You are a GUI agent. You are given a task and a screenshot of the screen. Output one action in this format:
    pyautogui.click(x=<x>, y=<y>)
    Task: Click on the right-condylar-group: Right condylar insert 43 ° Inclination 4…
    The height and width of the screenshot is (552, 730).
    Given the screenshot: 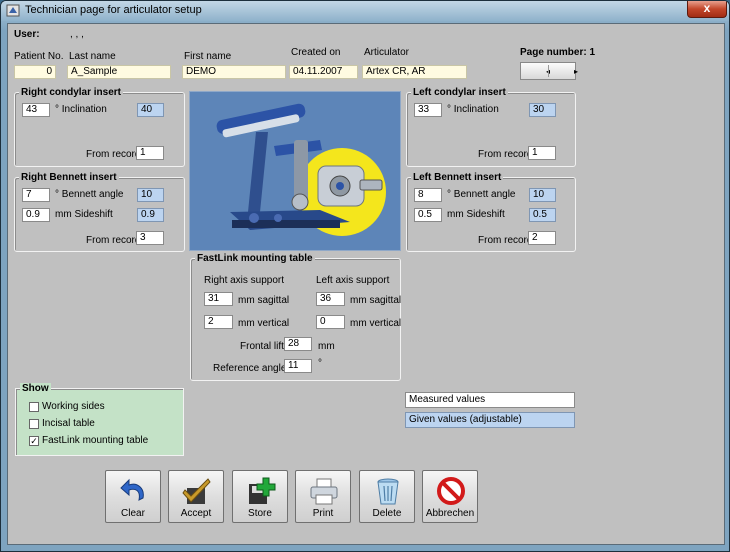 What is the action you would take?
    pyautogui.click(x=99, y=127)
    